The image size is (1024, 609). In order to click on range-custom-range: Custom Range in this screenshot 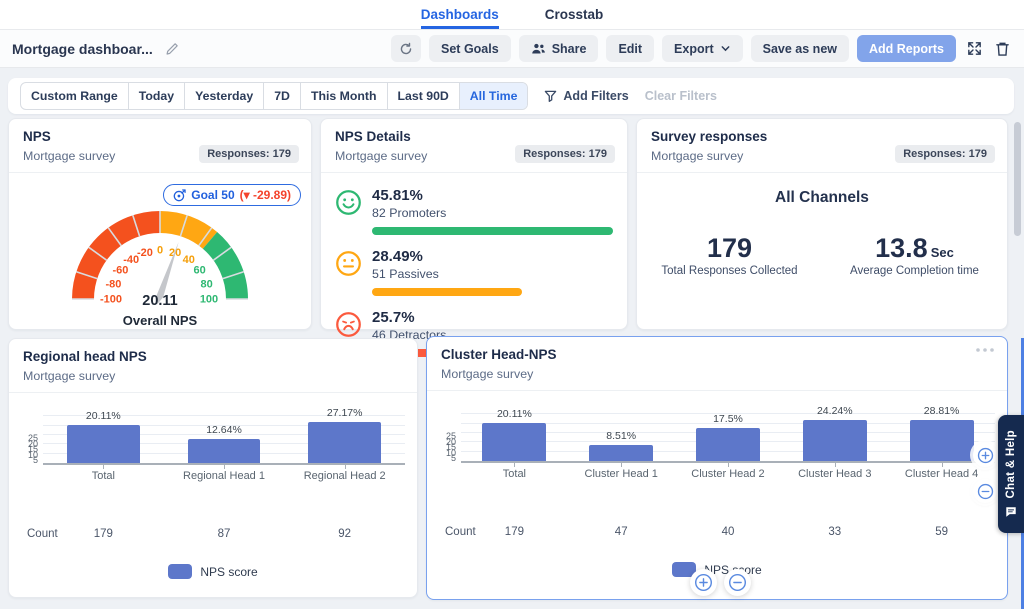, I will do `click(75, 96)`.